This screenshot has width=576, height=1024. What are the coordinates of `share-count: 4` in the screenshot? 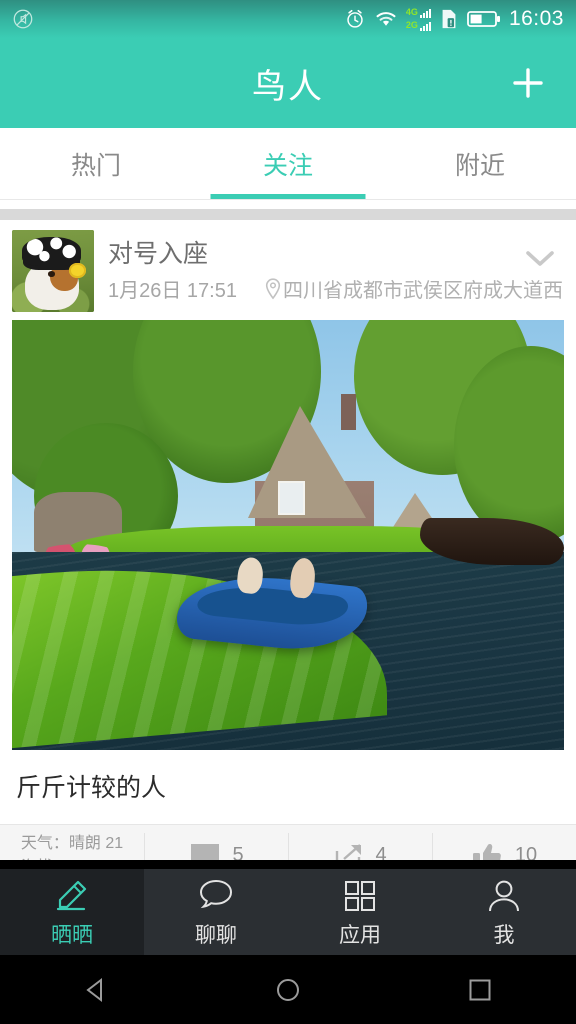 It's located at (381, 852).